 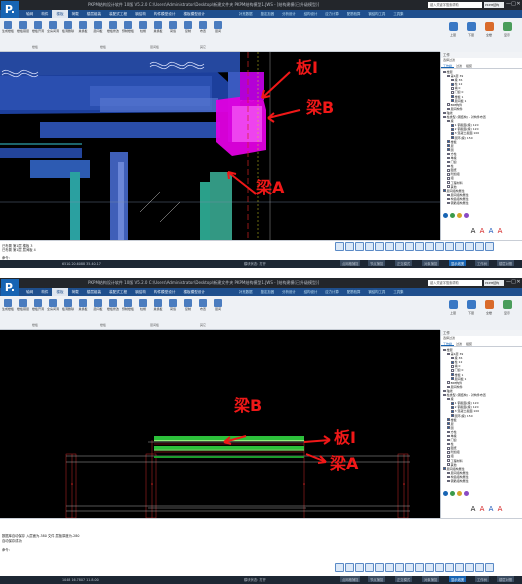 I want to click on view-hide-icon, so click(x=439, y=246).